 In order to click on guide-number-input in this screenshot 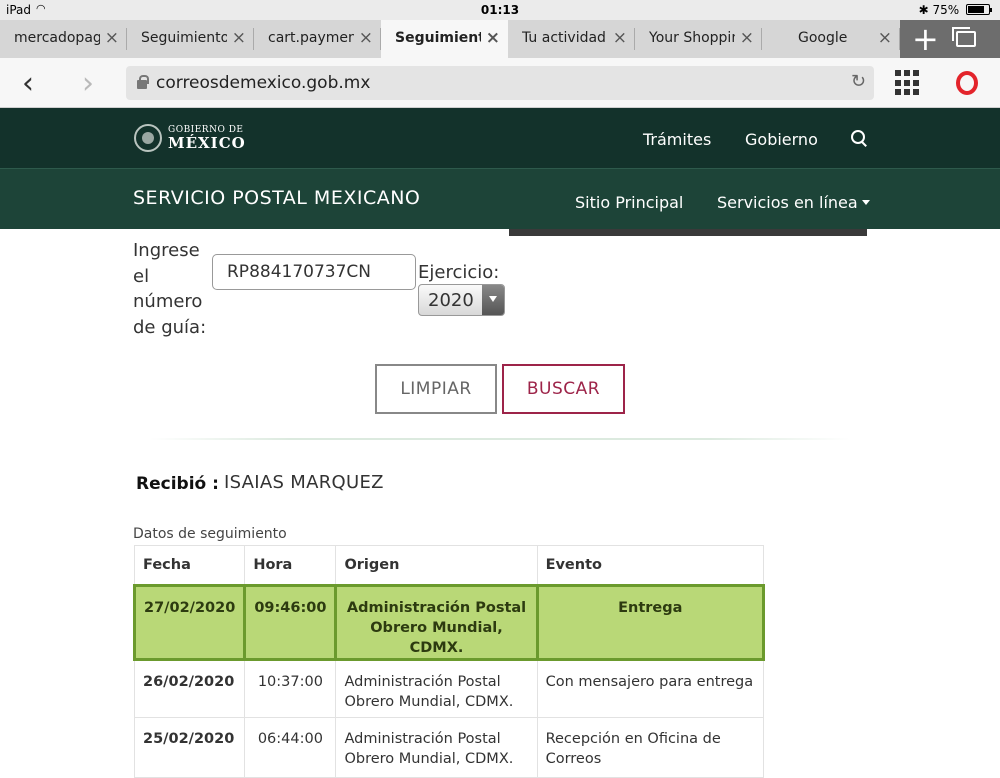, I will do `click(314, 272)`.